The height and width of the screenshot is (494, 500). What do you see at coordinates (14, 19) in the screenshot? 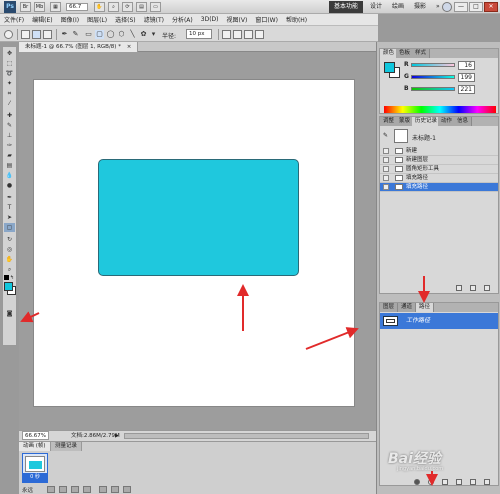
I see `menu-file: 文件(F)` at bounding box center [14, 19].